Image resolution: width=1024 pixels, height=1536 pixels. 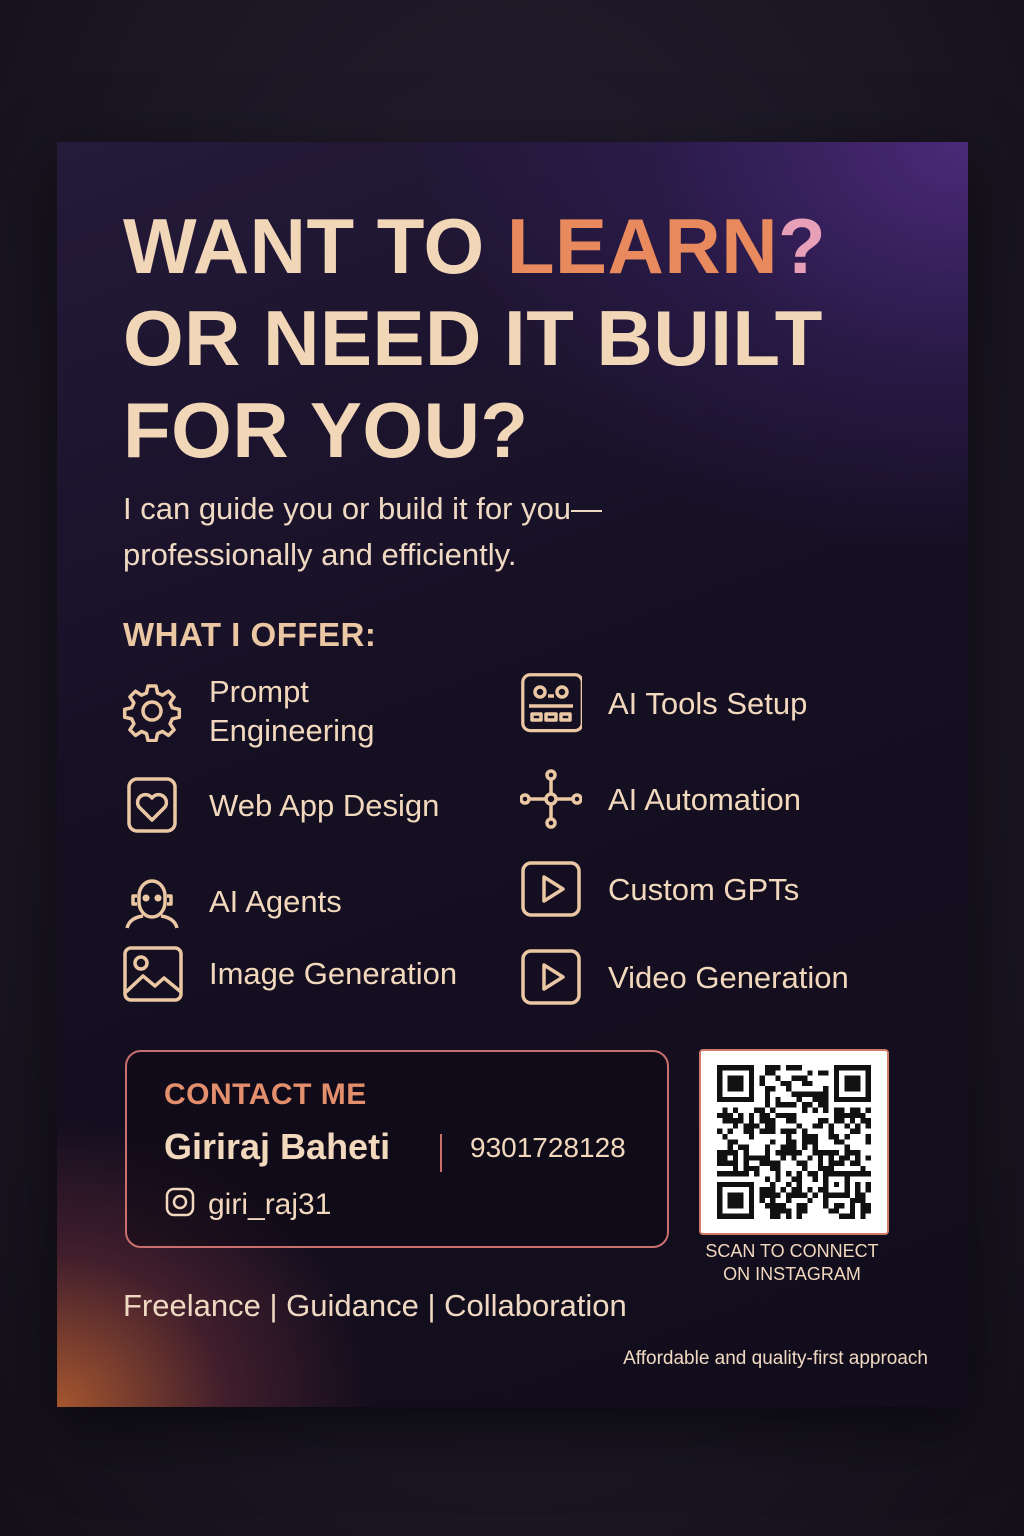 I want to click on contact-name: Giriraj Baheti, so click(x=277, y=1146).